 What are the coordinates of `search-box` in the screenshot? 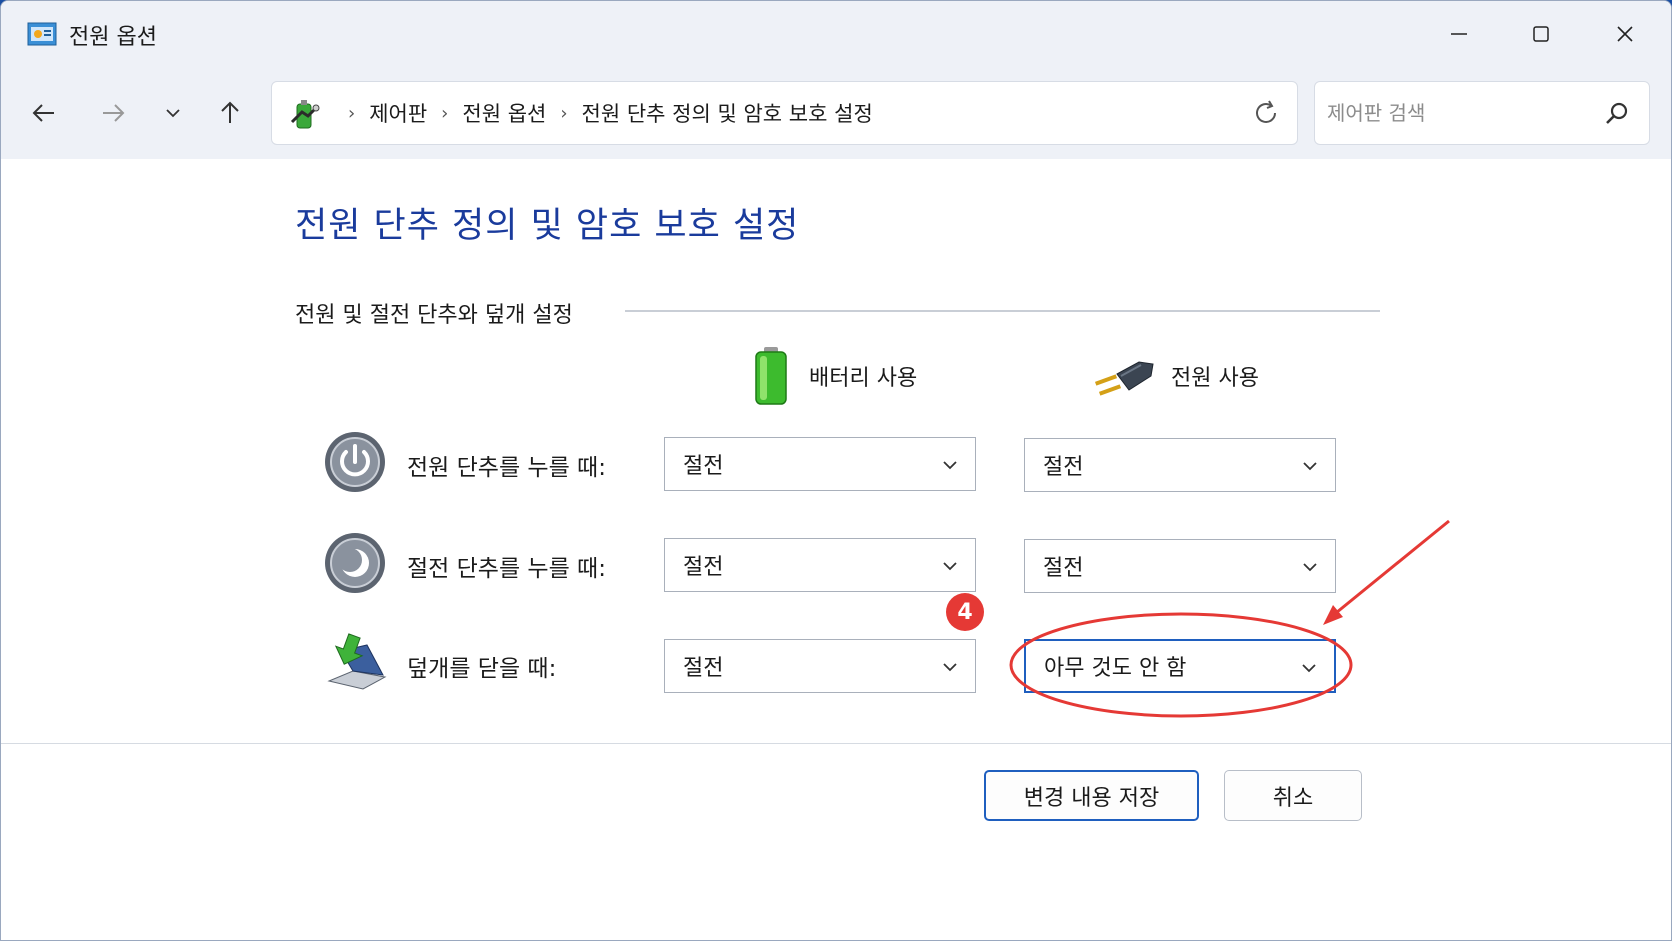 It's located at (1482, 113).